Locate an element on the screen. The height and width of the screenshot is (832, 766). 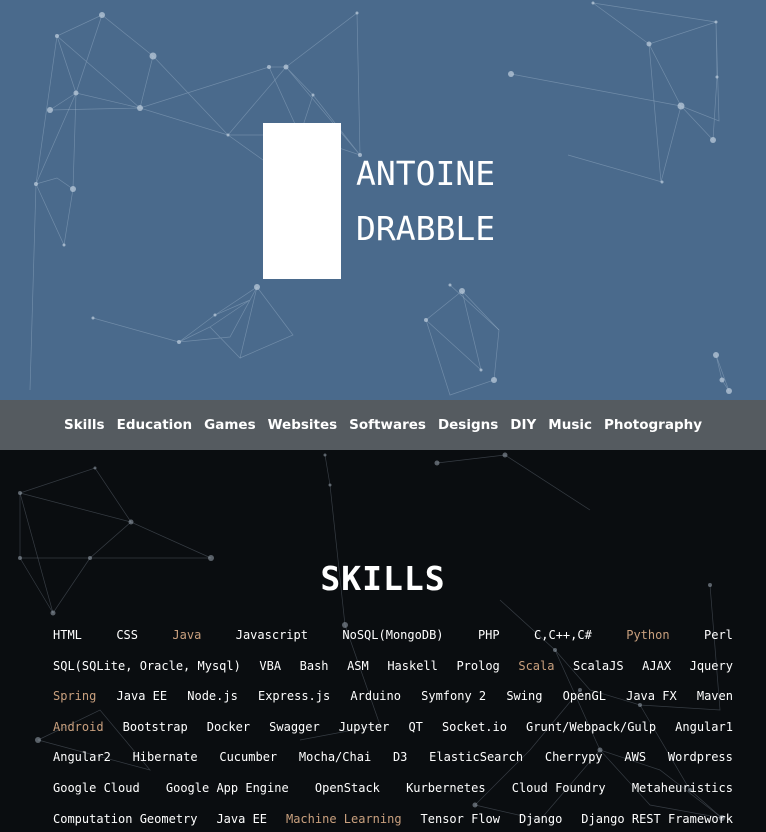
skill-item: Express.js is located at coordinates (294, 696).